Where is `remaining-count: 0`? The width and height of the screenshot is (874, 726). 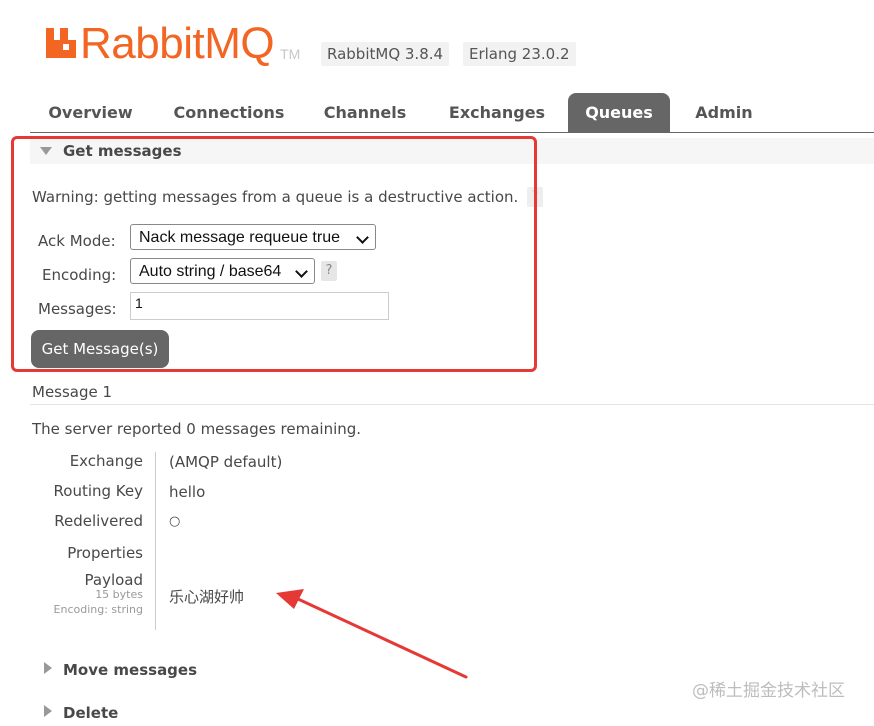 remaining-count: 0 is located at coordinates (191, 429).